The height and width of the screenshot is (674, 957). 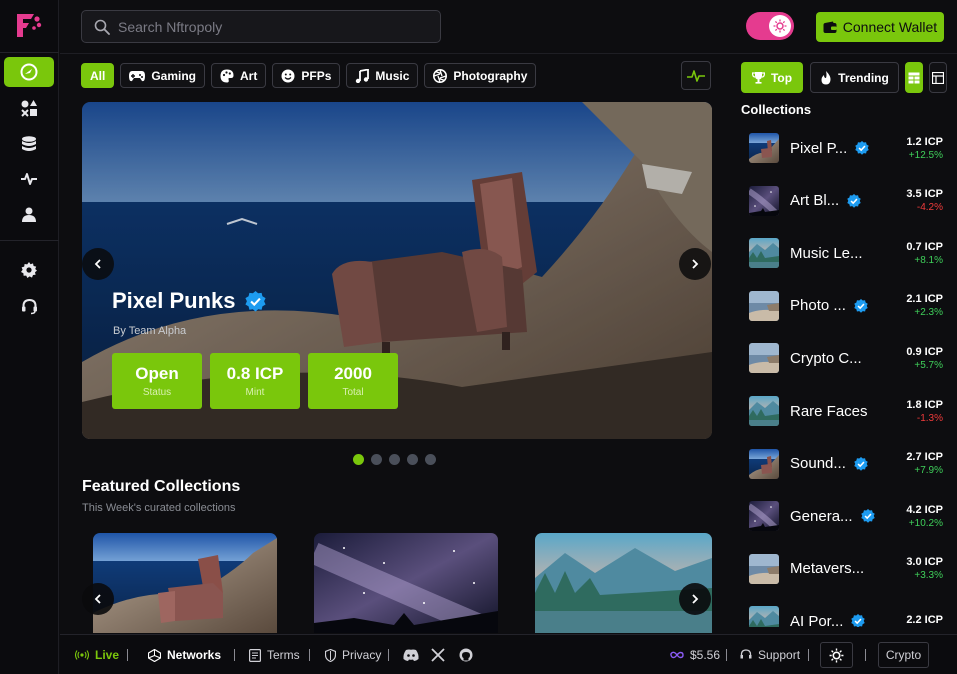 What do you see at coordinates (849, 306) in the screenshot?
I see `collection-row: Photo ... 2.1 ICP +2.3%` at bounding box center [849, 306].